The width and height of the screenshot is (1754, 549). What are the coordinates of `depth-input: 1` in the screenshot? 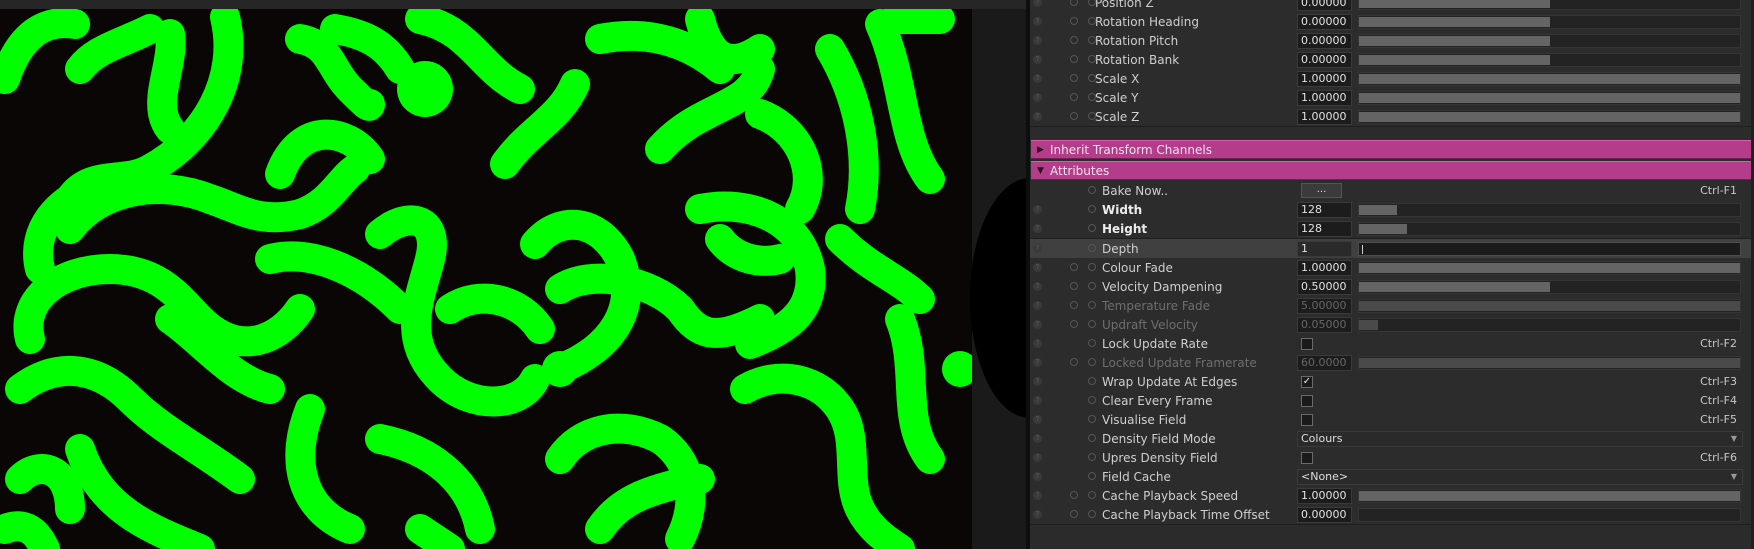 It's located at (1324, 249).